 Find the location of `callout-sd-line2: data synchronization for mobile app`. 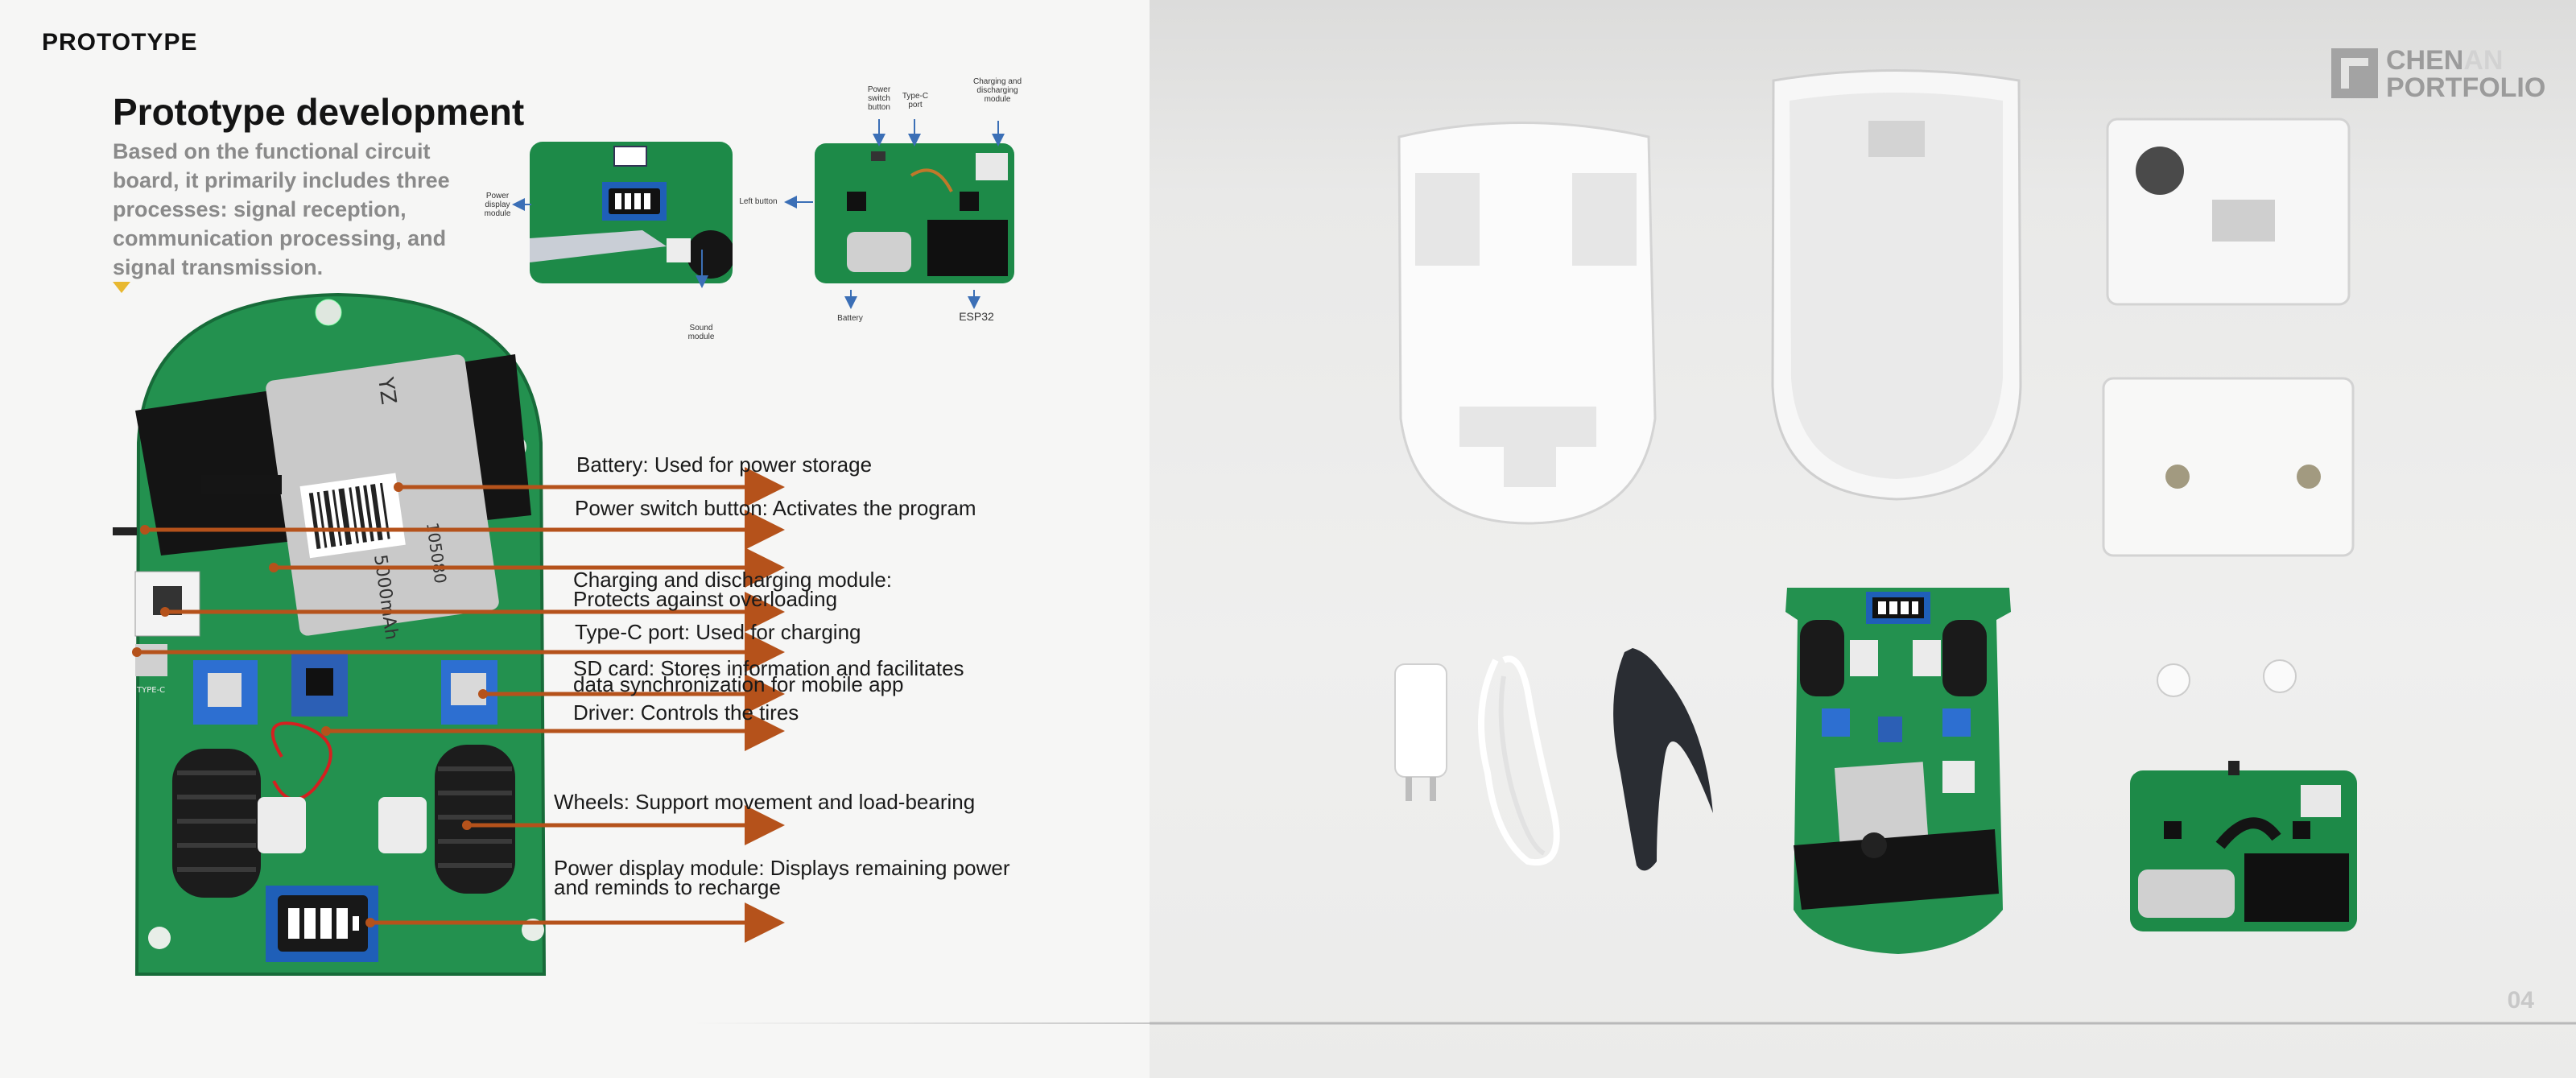

callout-sd-line2: data synchronization for mobile app is located at coordinates (738, 684).